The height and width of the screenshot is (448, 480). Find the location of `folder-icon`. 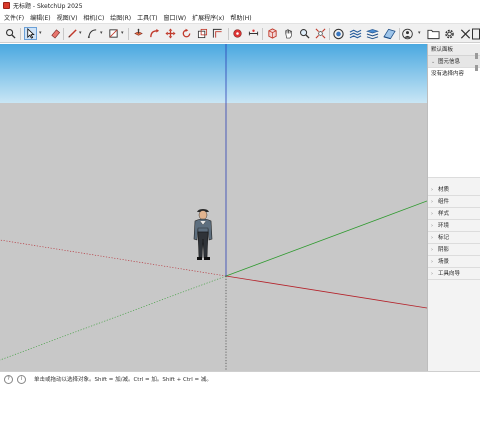

folder-icon is located at coordinates (433, 33).